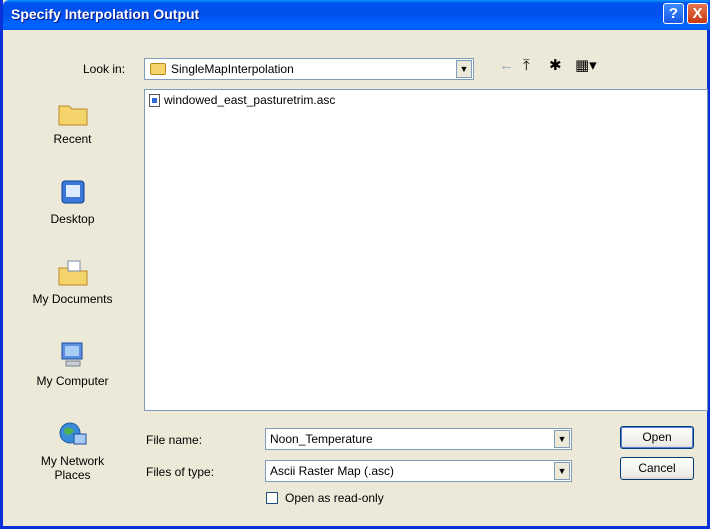 This screenshot has width=710, height=529. Describe the element at coordinates (356, 15) in the screenshot. I see `title-bar: Specify Interpolation Output ? X` at that location.